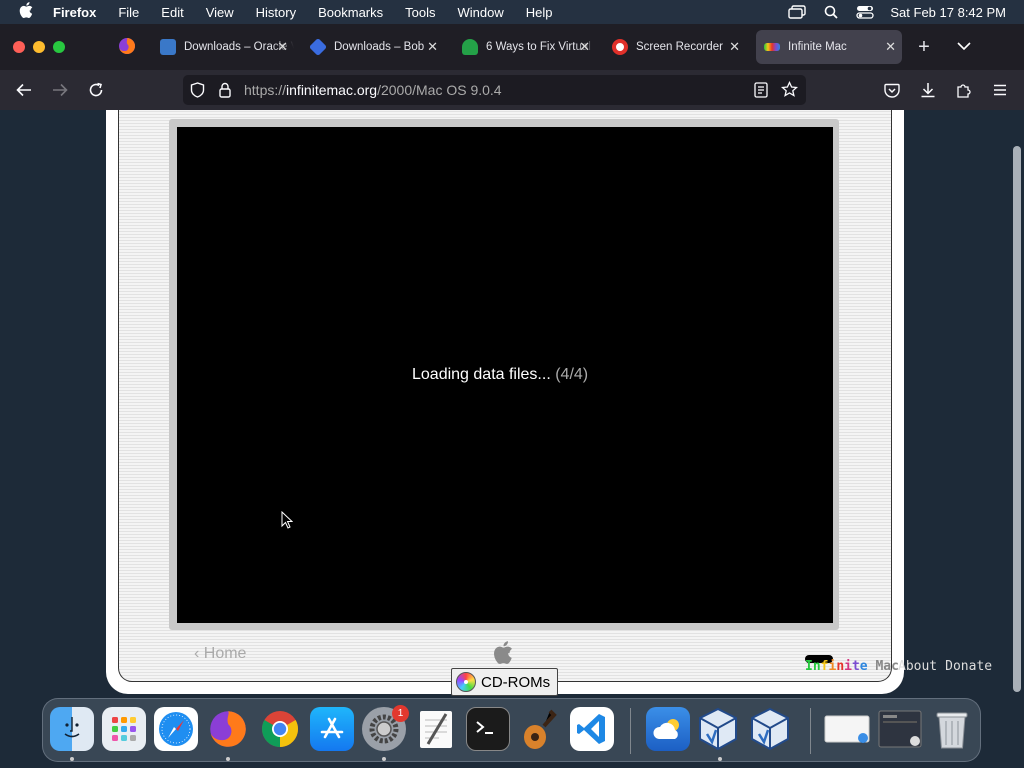  I want to click on menu-view: View, so click(220, 12).